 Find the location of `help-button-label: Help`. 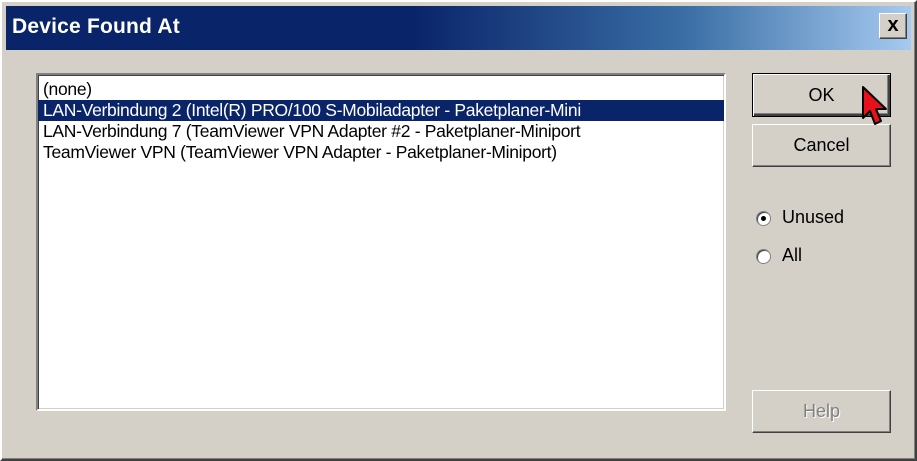

help-button-label: Help is located at coordinates (821, 411).